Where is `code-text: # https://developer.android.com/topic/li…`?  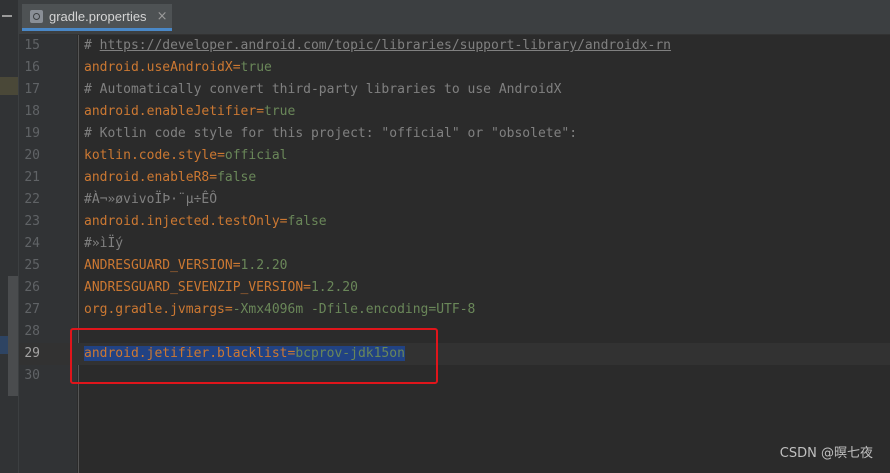 code-text: # https://developer.android.com/topic/li… is located at coordinates (377, 46).